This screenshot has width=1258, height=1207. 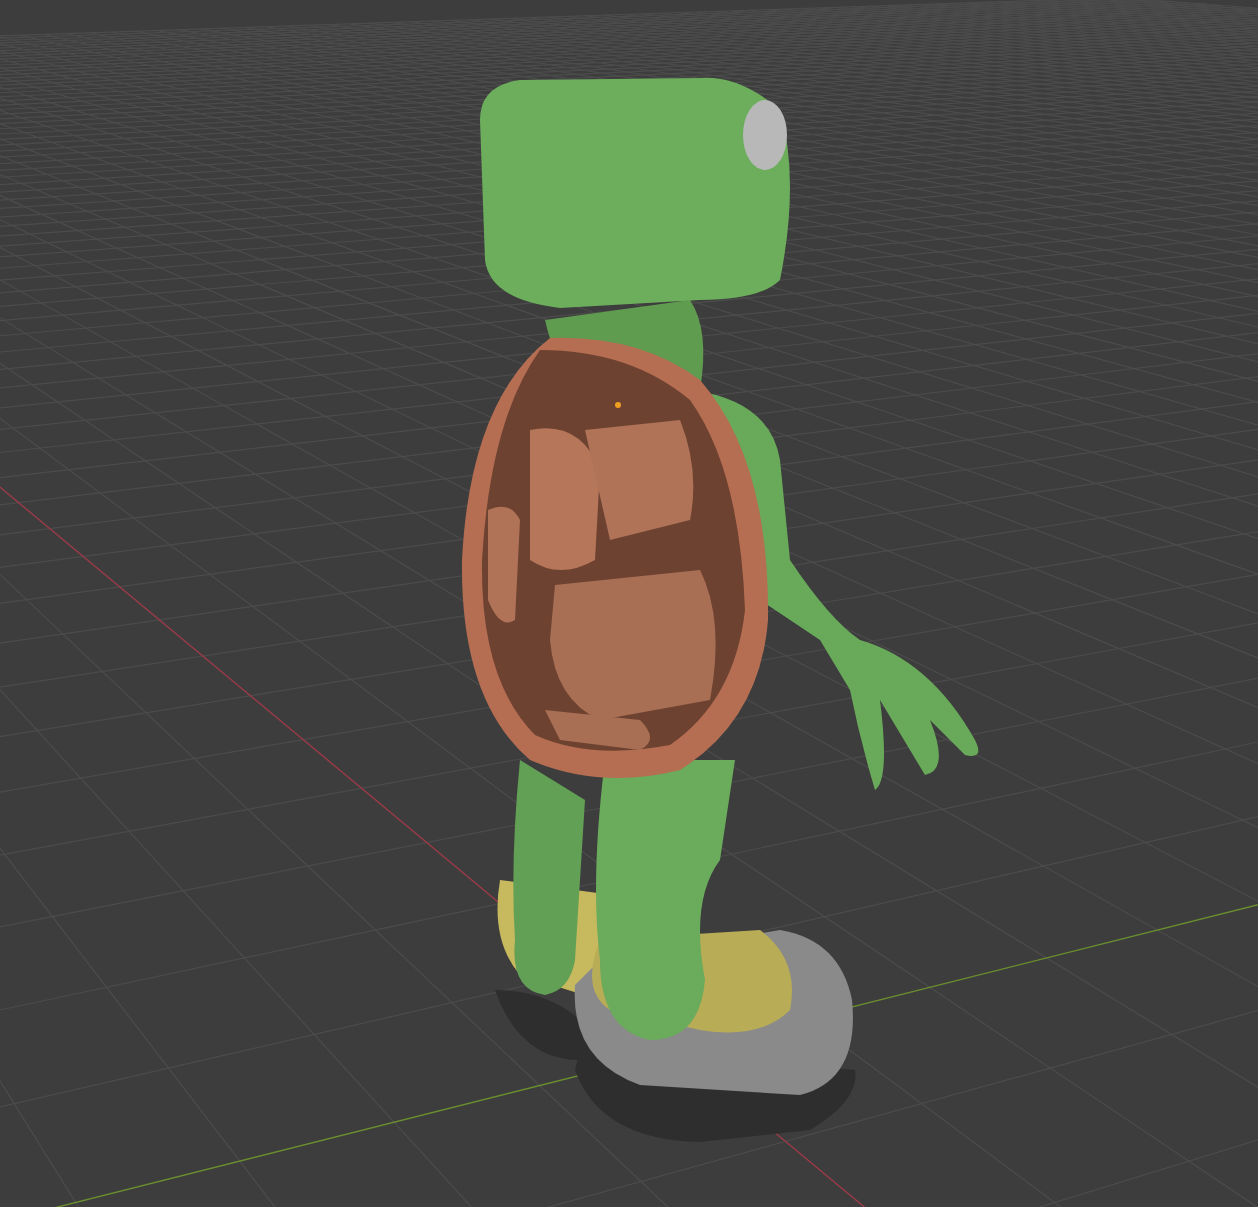 What do you see at coordinates (618, 405) in the screenshot?
I see `object-origin-icon` at bounding box center [618, 405].